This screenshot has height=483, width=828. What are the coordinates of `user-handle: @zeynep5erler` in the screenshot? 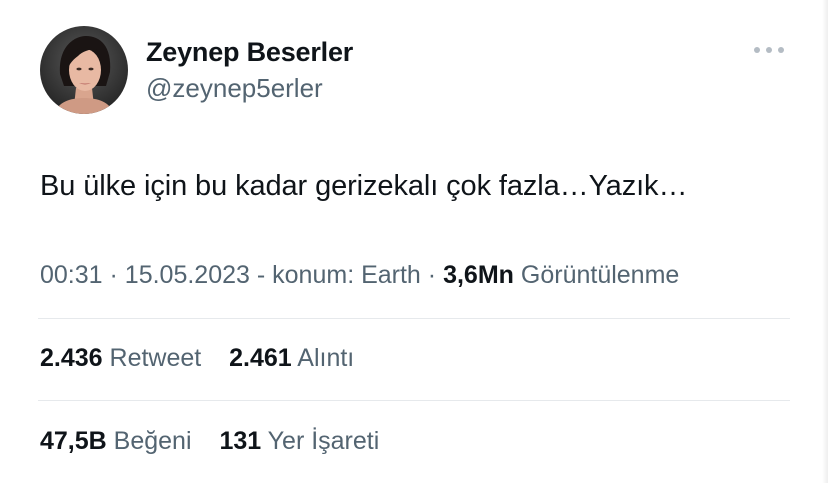 It's located at (249, 88).